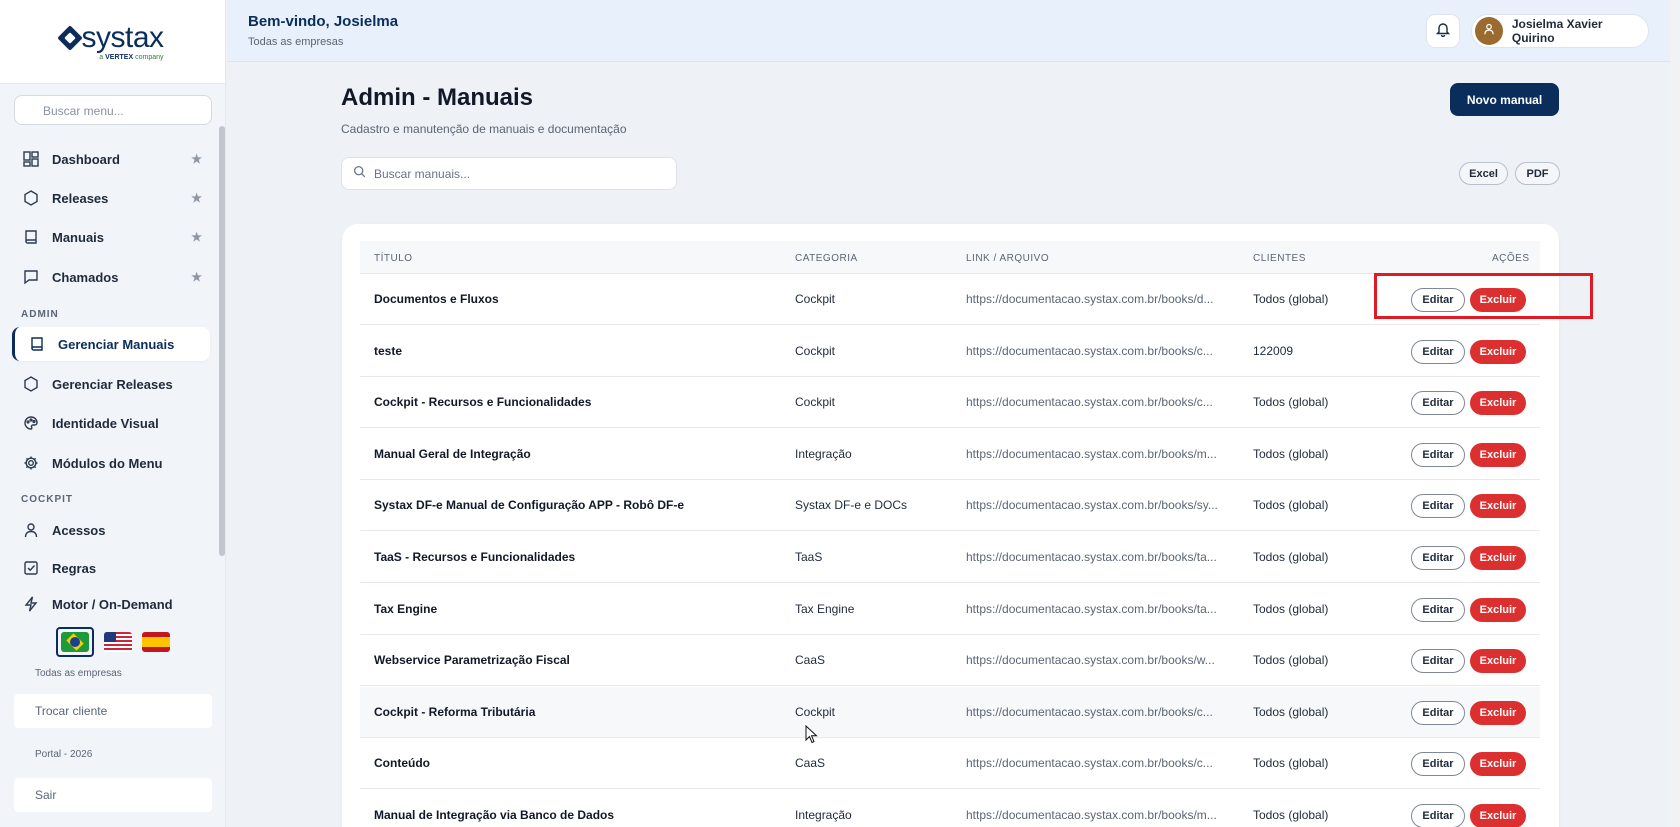 This screenshot has width=1680, height=827. I want to click on sidebar-item-gerenciar-manuais: Gerenciar Manuais, so click(111, 344).